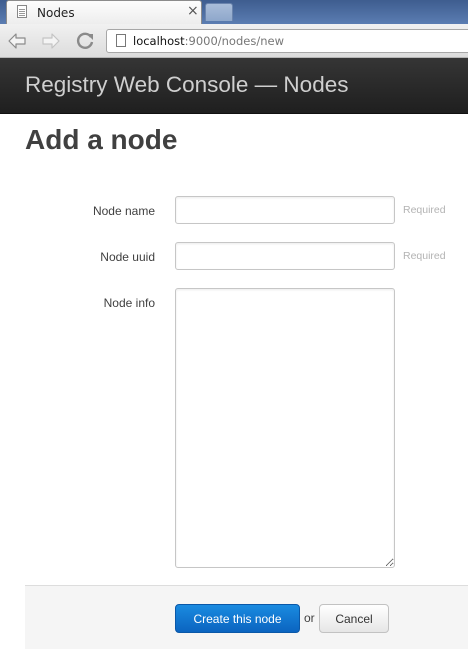 Image resolution: width=468 pixels, height=652 pixels. Describe the element at coordinates (287, 41) in the screenshot. I see `address-bar: localhost:9000/nodes/new` at that location.